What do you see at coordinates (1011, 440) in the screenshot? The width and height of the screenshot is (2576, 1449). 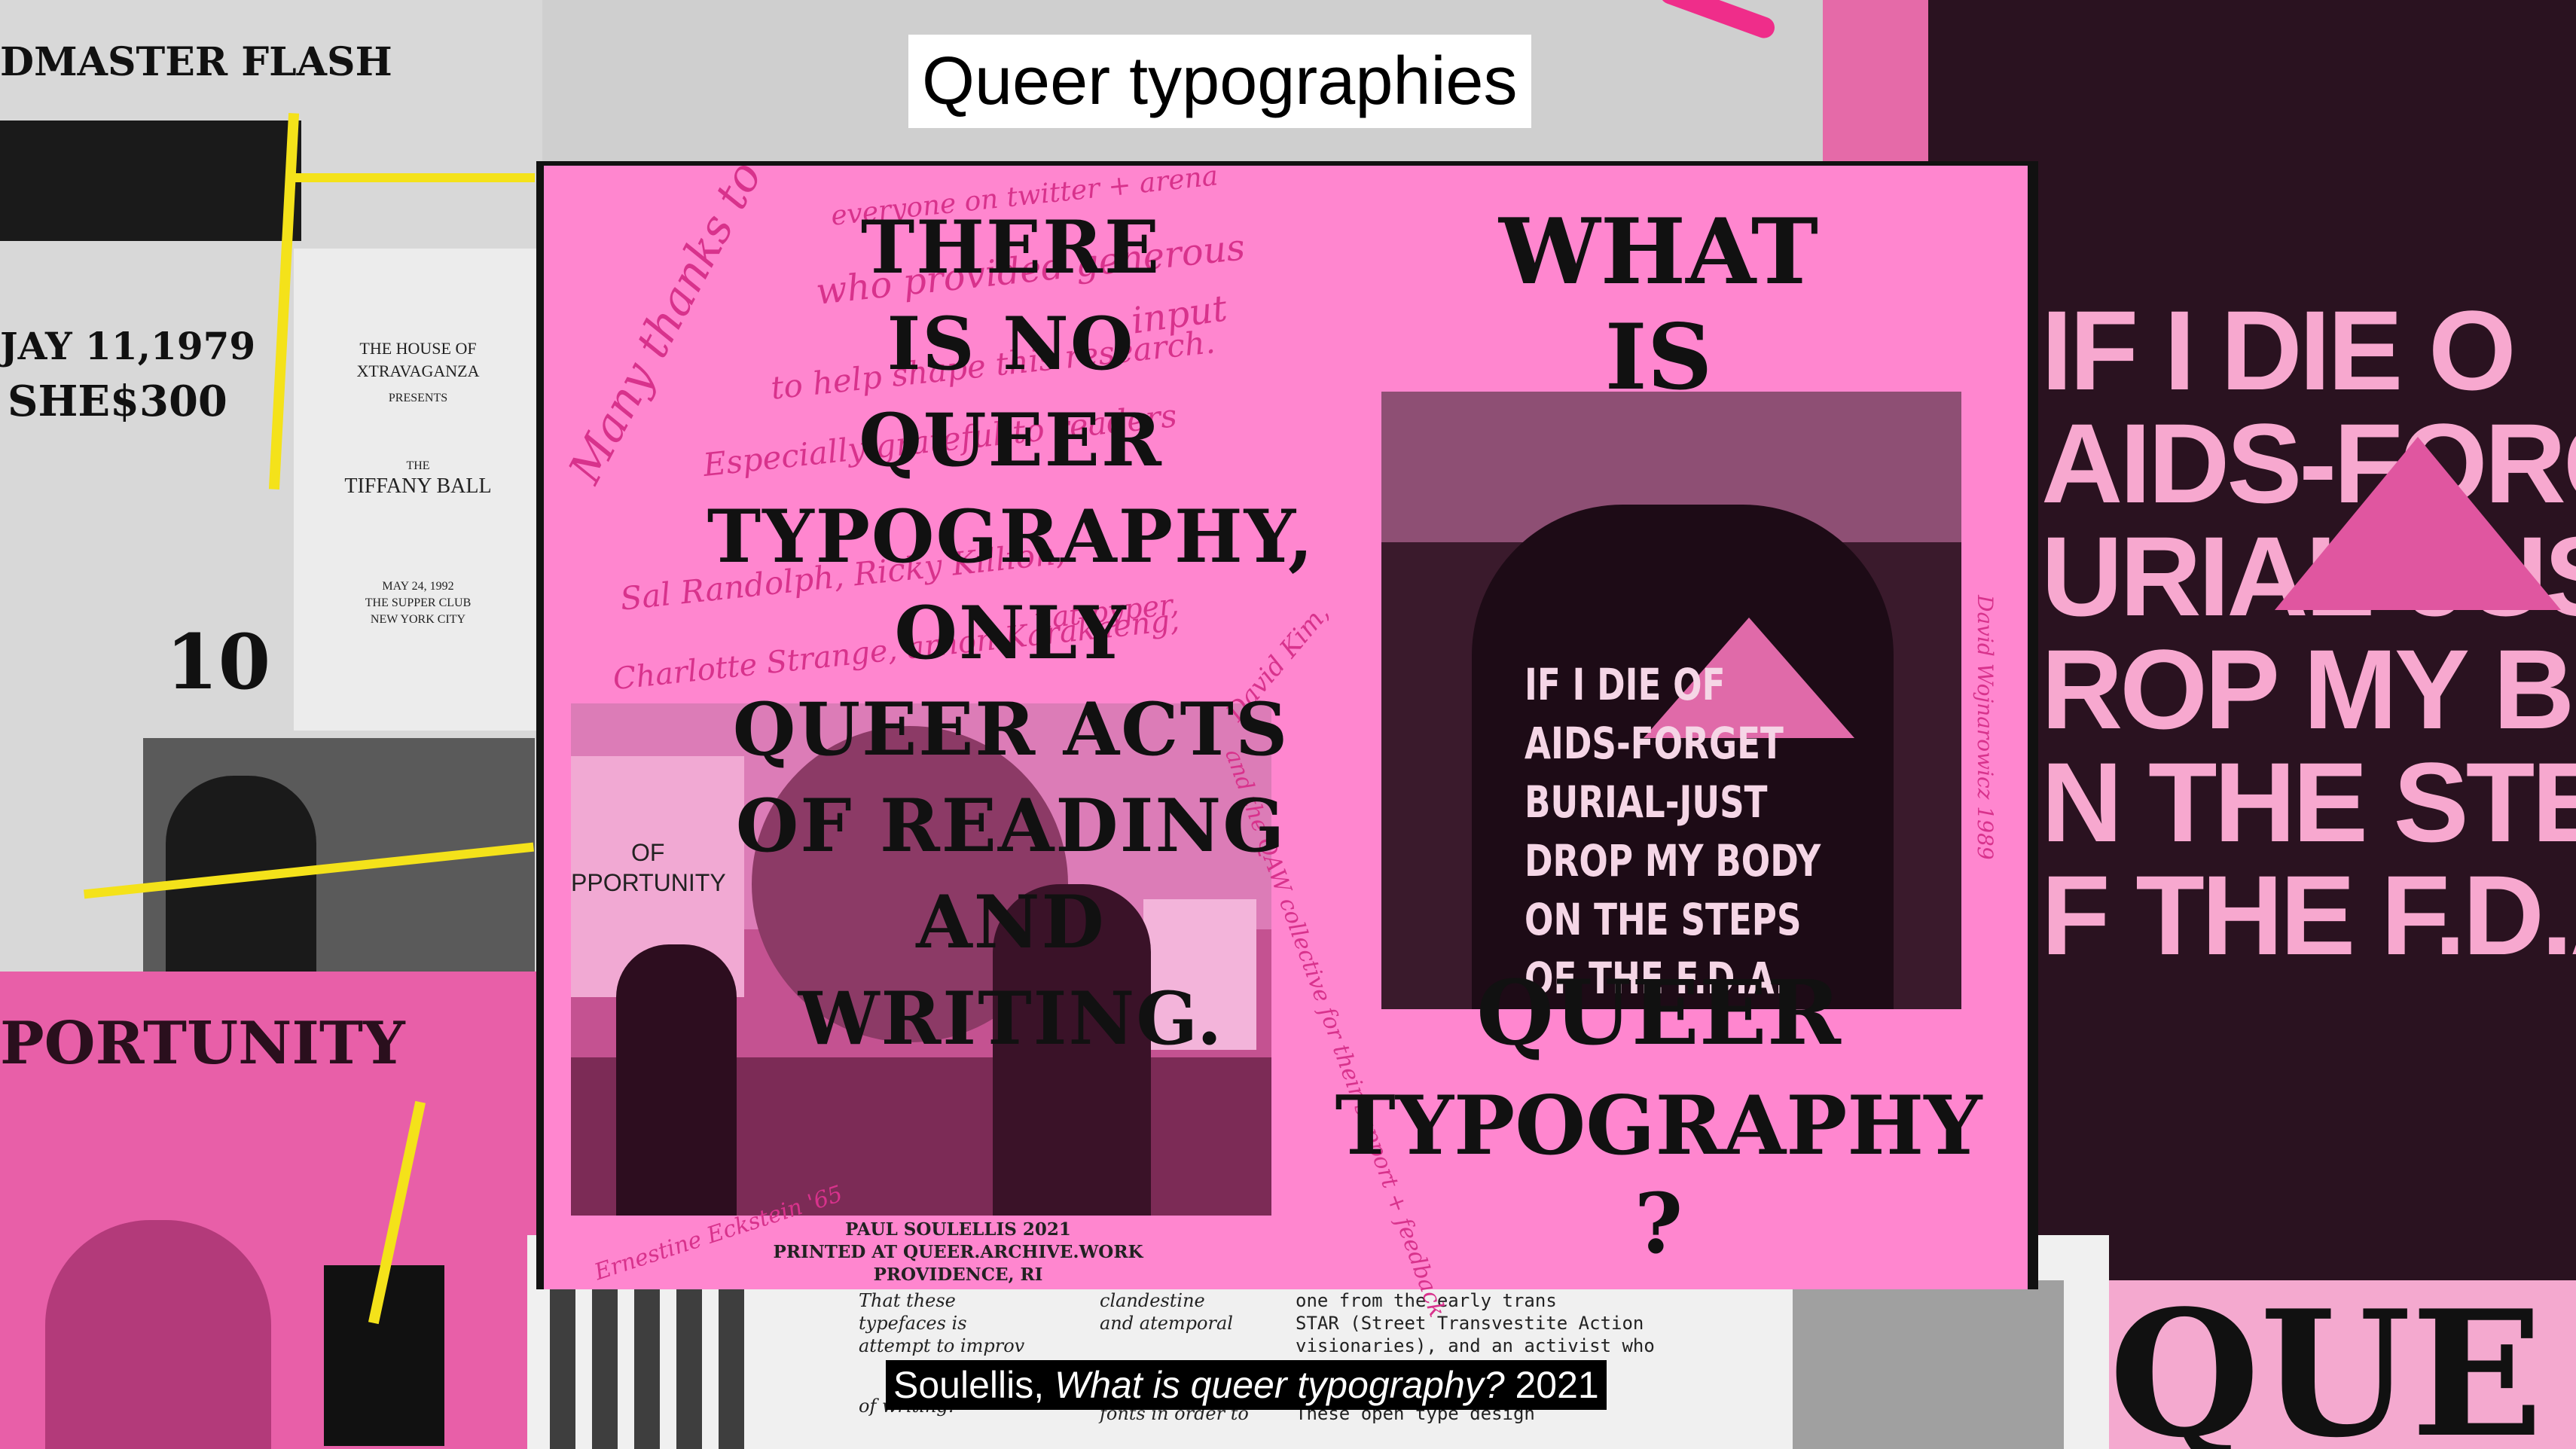 I see `heading-line: QUEER` at bounding box center [1011, 440].